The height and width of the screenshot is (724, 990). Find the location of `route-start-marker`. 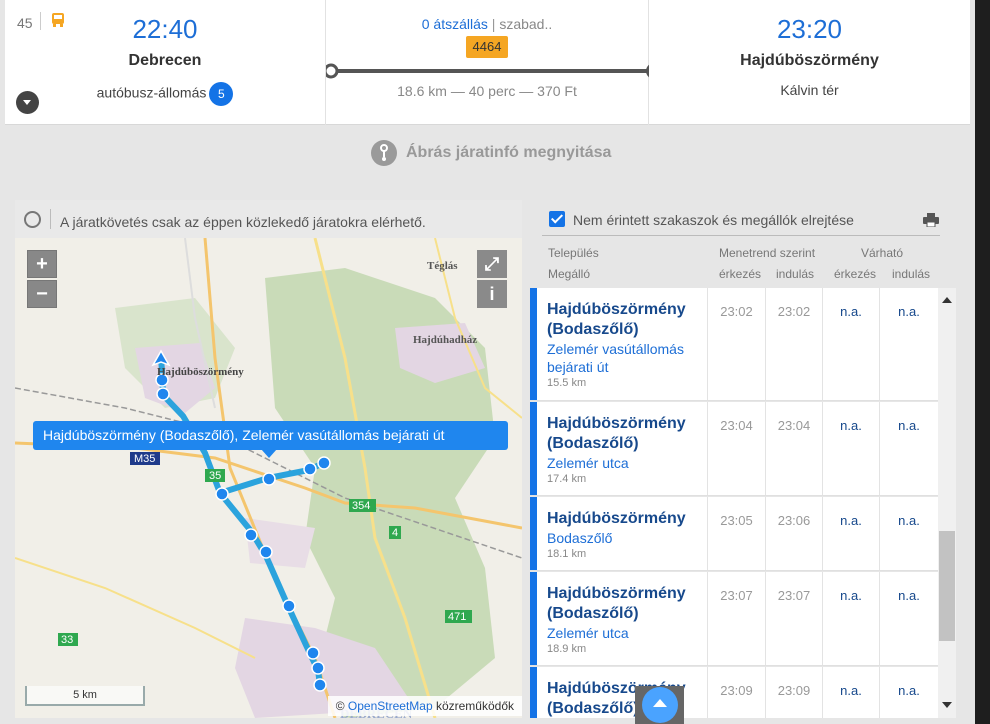

route-start-marker is located at coordinates (332, 71).